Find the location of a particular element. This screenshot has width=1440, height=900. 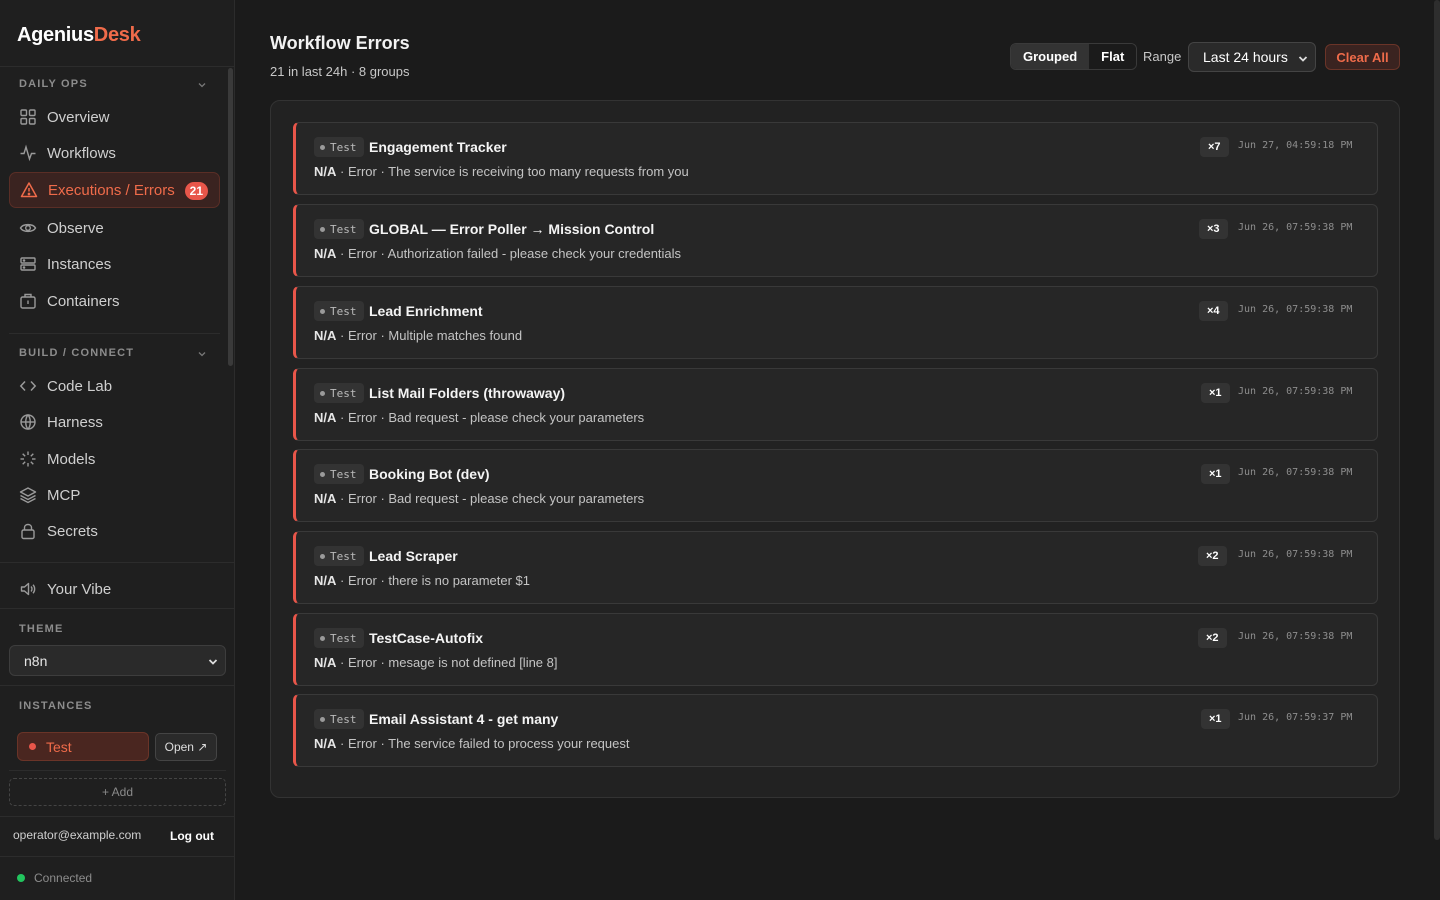

globe-icon is located at coordinates (28, 422).